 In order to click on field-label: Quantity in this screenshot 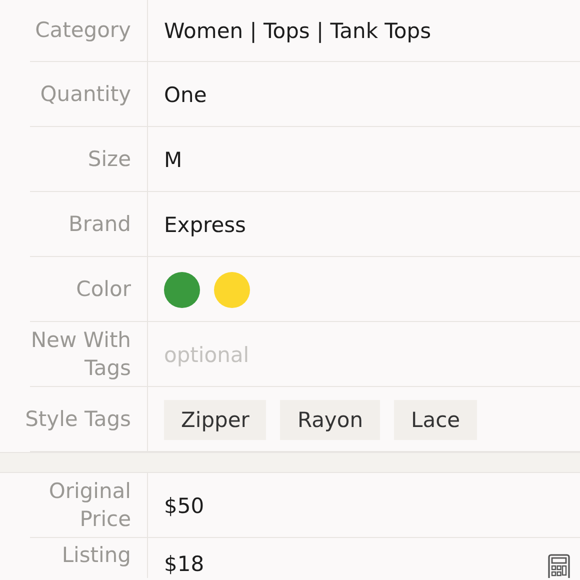, I will do `click(85, 94)`.